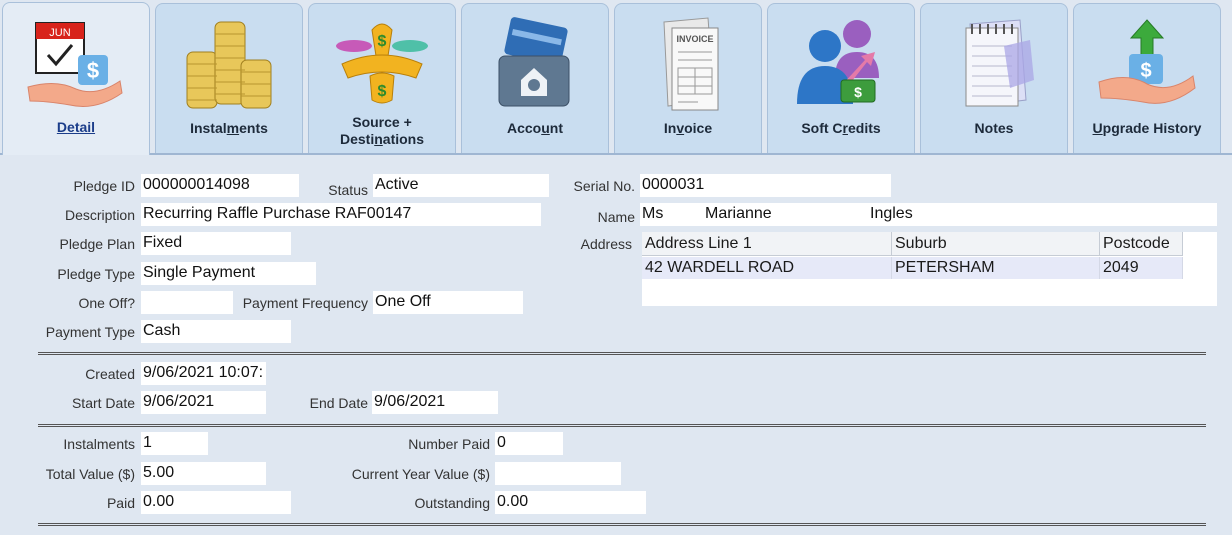 The width and height of the screenshot is (1232, 535). What do you see at coordinates (996, 268) in the screenshot?
I see `suburb-cell: PETERSHAM` at bounding box center [996, 268].